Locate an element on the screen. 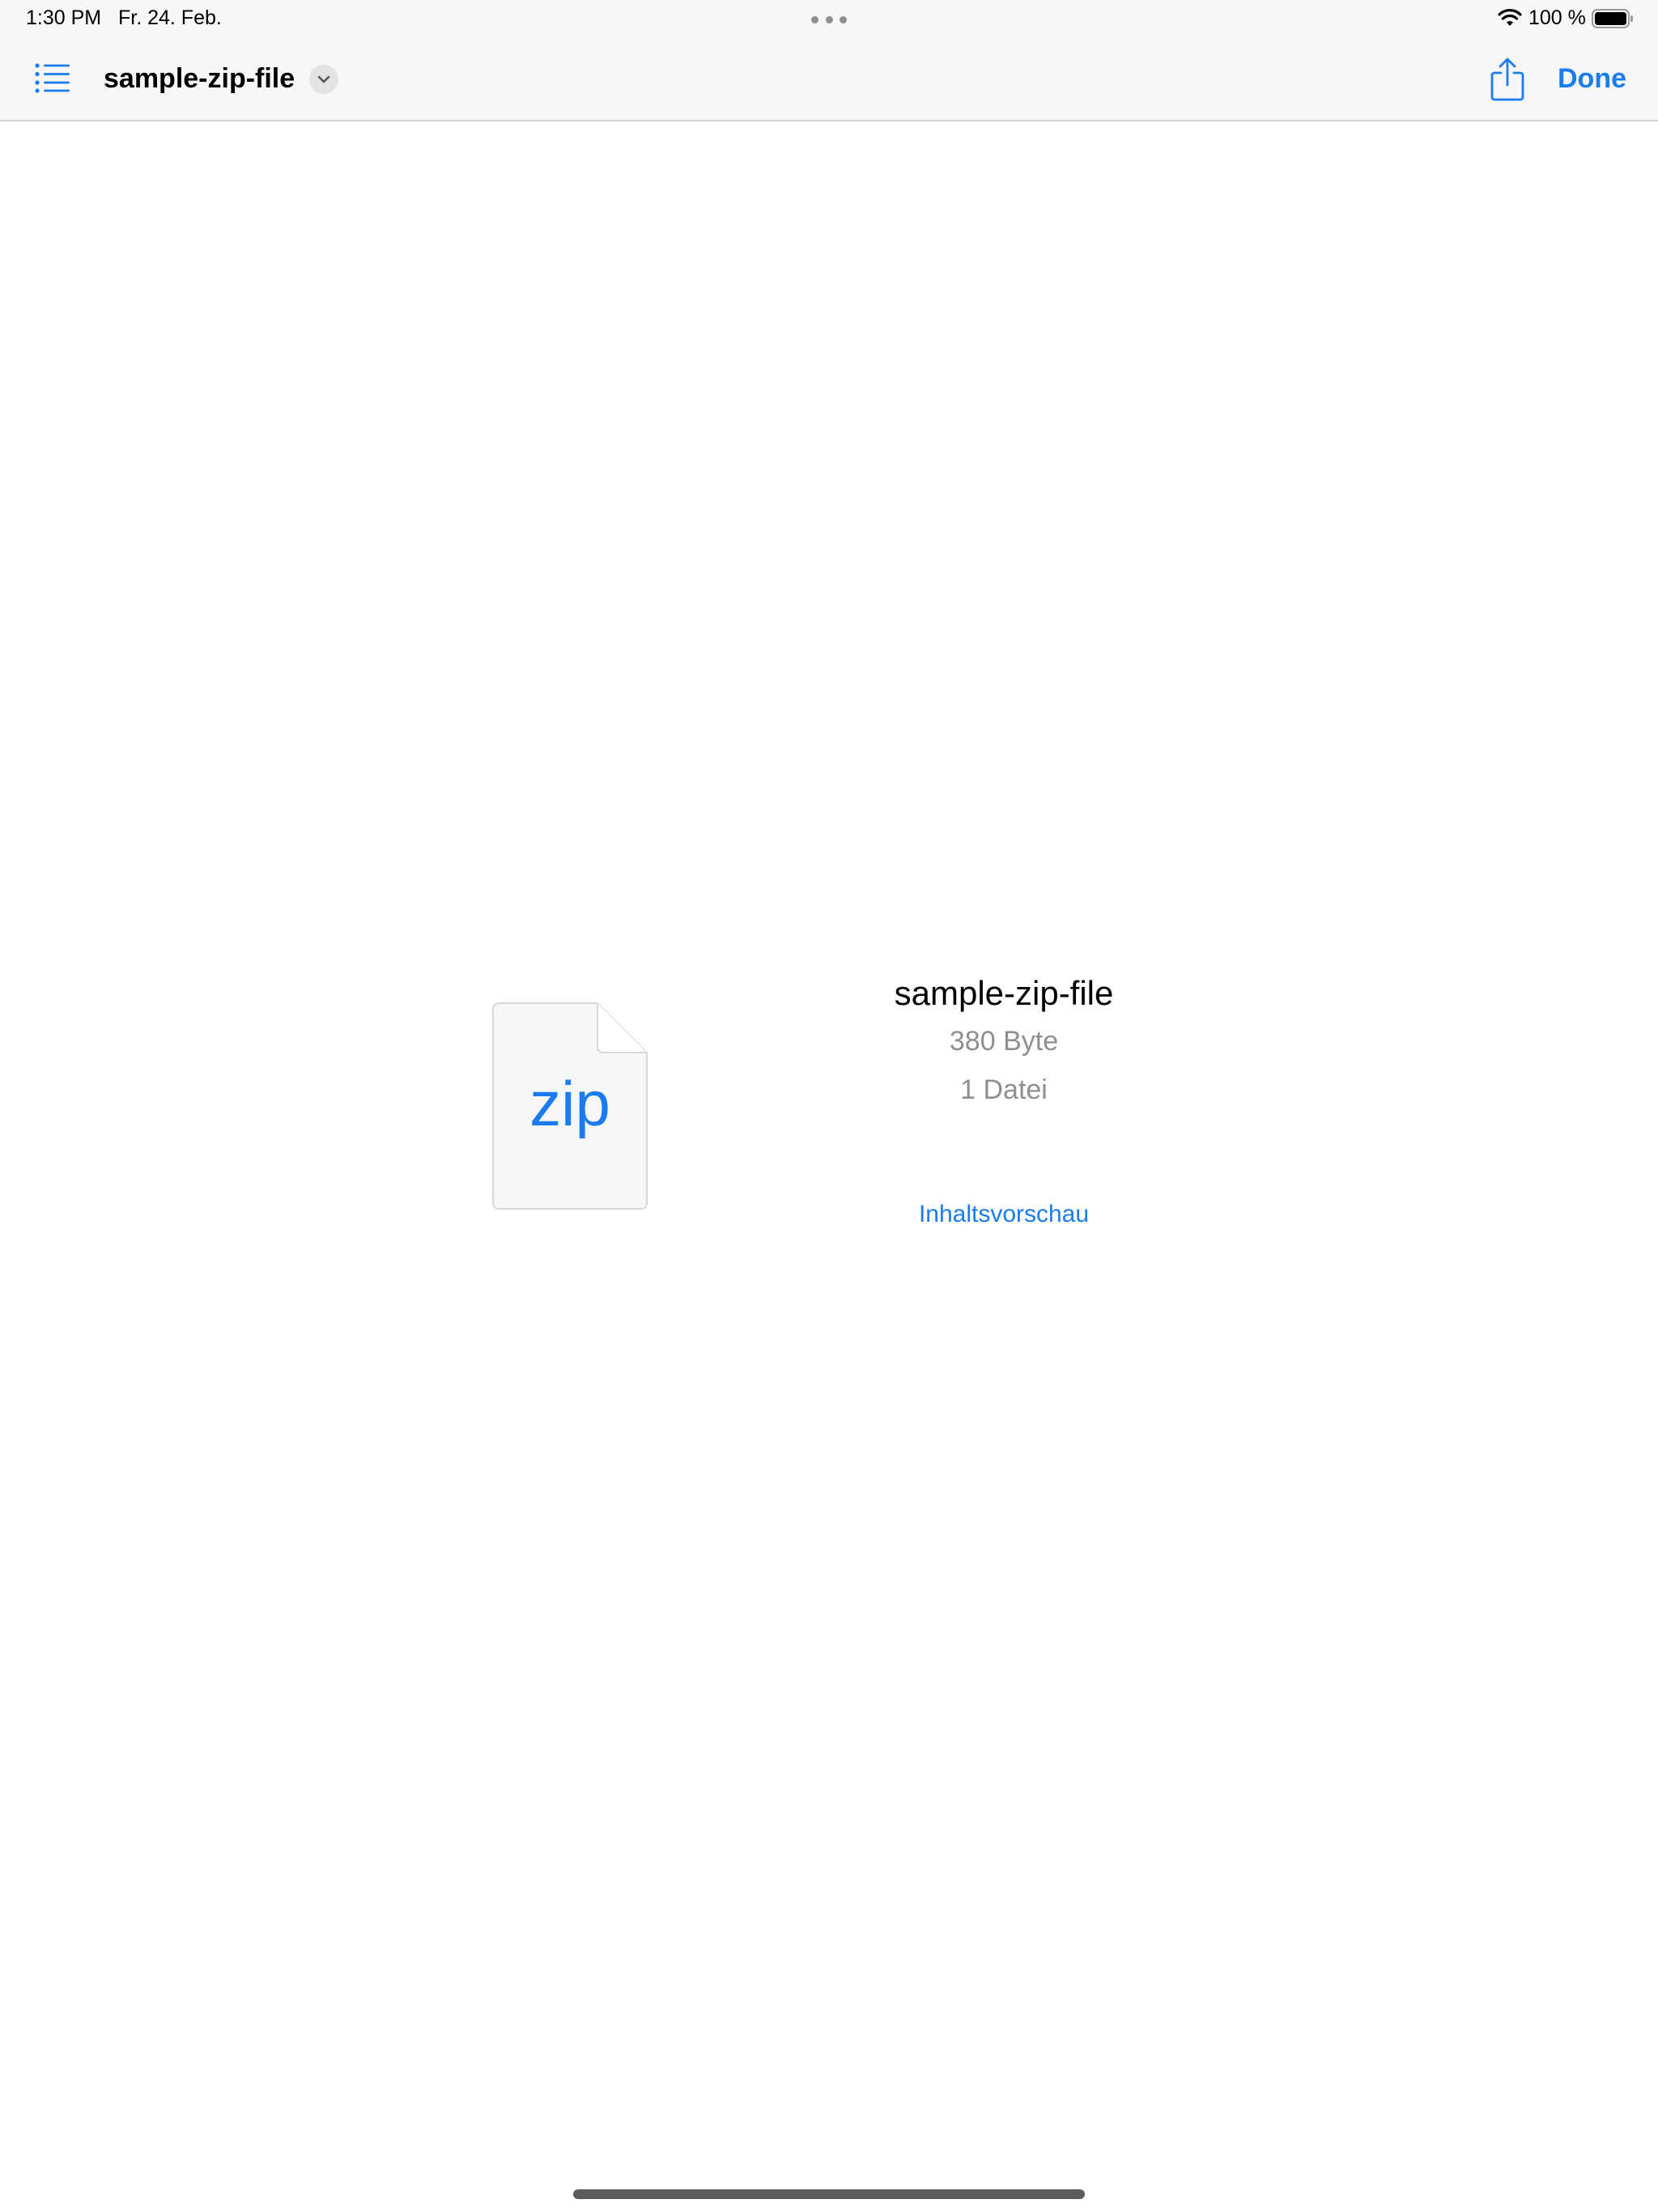 This screenshot has width=1658, height=2212. battery-percentage: 100 % is located at coordinates (1557, 18).